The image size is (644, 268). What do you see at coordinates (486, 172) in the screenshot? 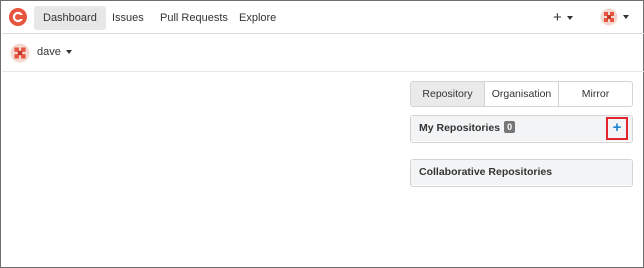
I see `panel-title: Collaborative Repositories` at bounding box center [486, 172].